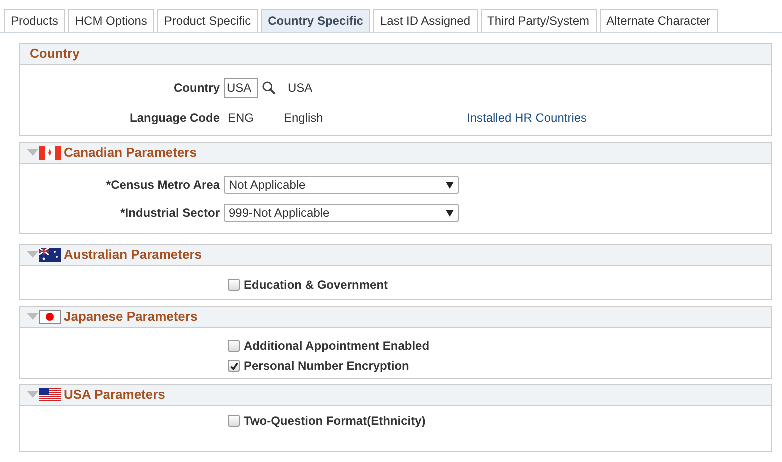 Image resolution: width=782 pixels, height=462 pixels. Describe the element at coordinates (163, 185) in the screenshot. I see `field-label: *Census Metro Area` at that location.